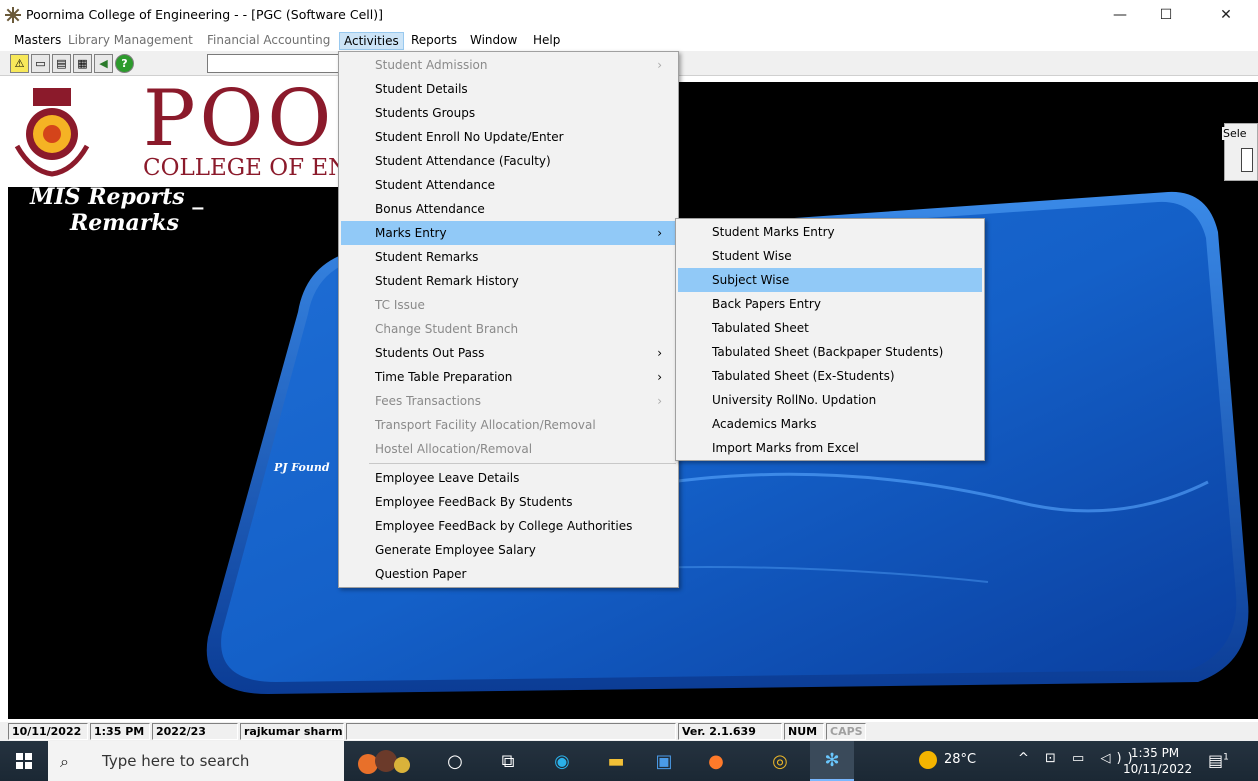  Describe the element at coordinates (103, 63) in the screenshot. I see `exit-icon: ◀` at that location.